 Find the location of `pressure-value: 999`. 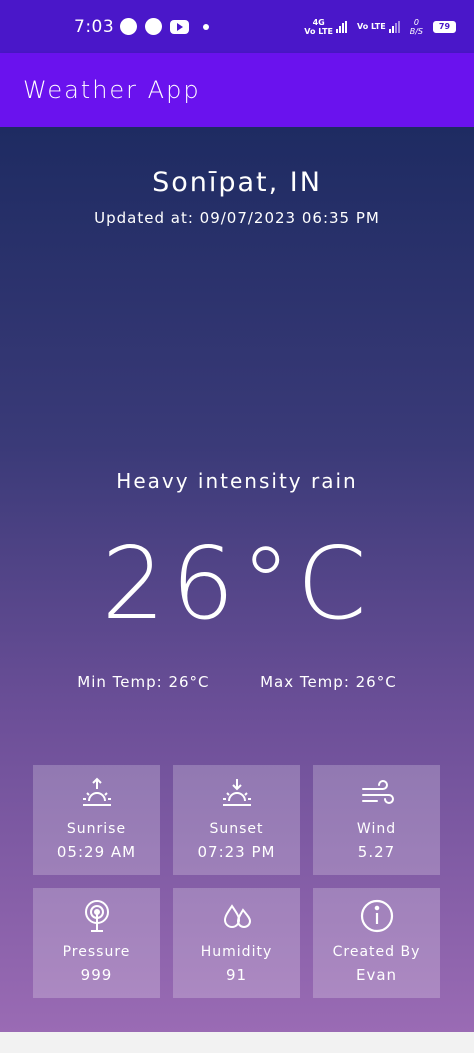

pressure-value: 999 is located at coordinates (96, 975).